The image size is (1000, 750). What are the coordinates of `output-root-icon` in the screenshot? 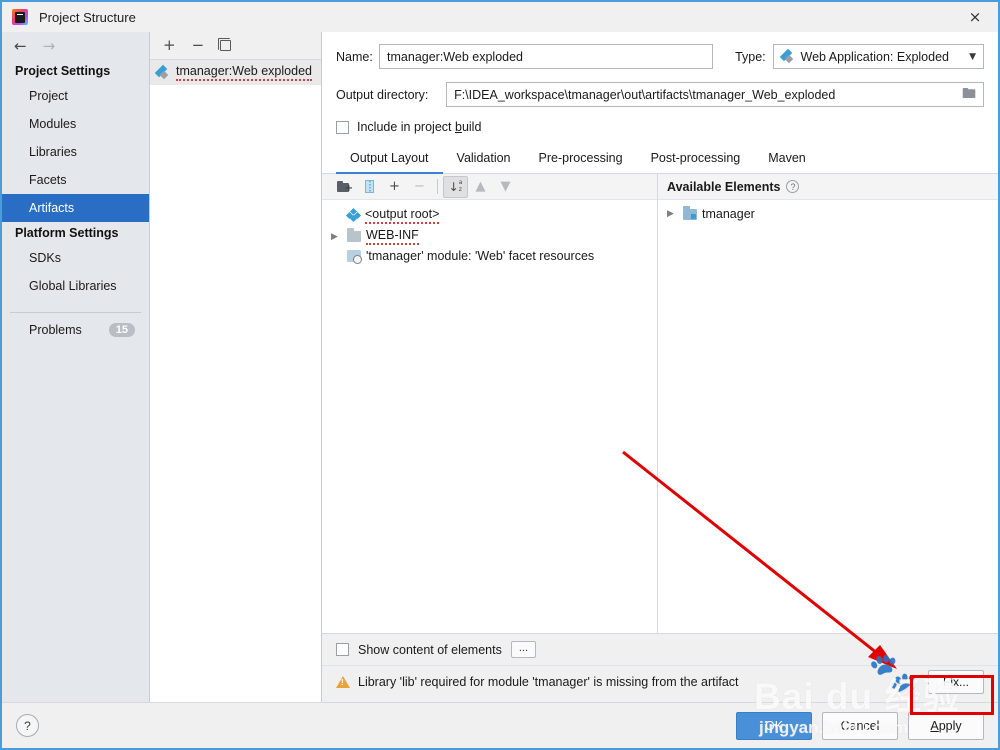 It's located at (353, 215).